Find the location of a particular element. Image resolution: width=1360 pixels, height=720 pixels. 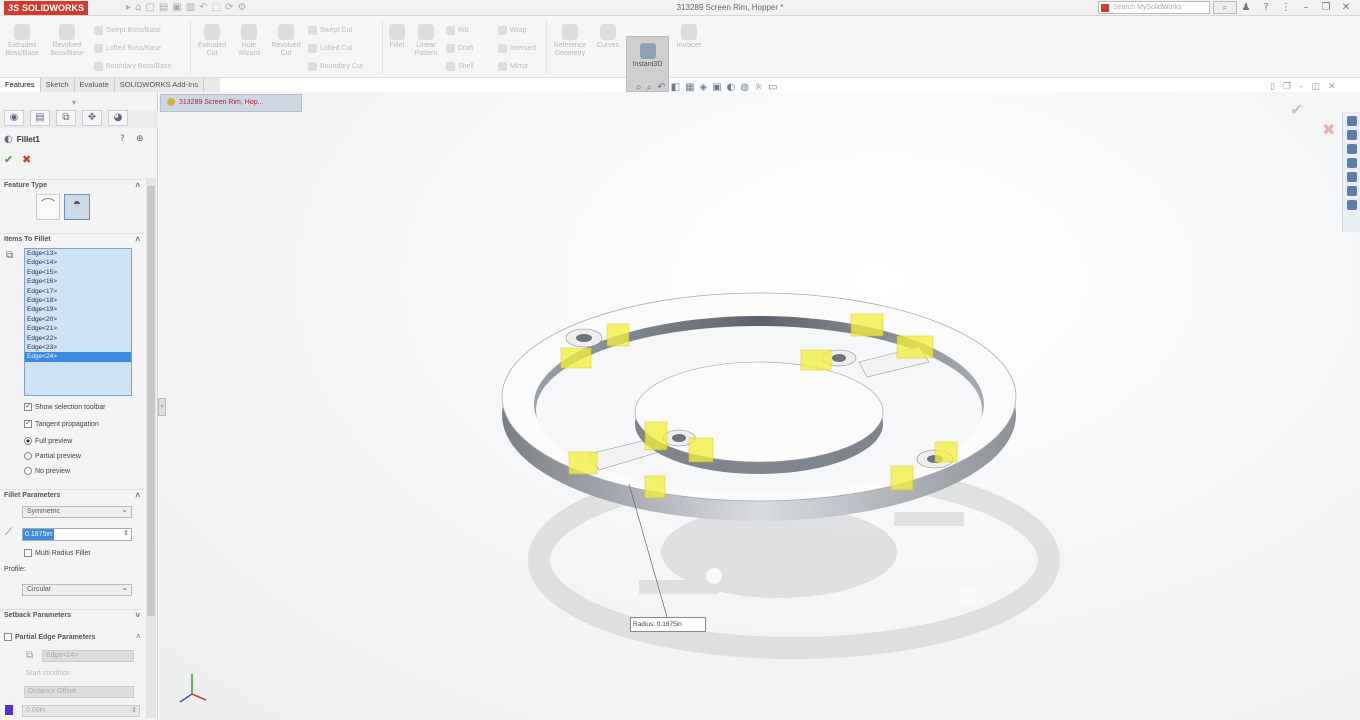

new-file-icon: ▢ is located at coordinates (149, 8).